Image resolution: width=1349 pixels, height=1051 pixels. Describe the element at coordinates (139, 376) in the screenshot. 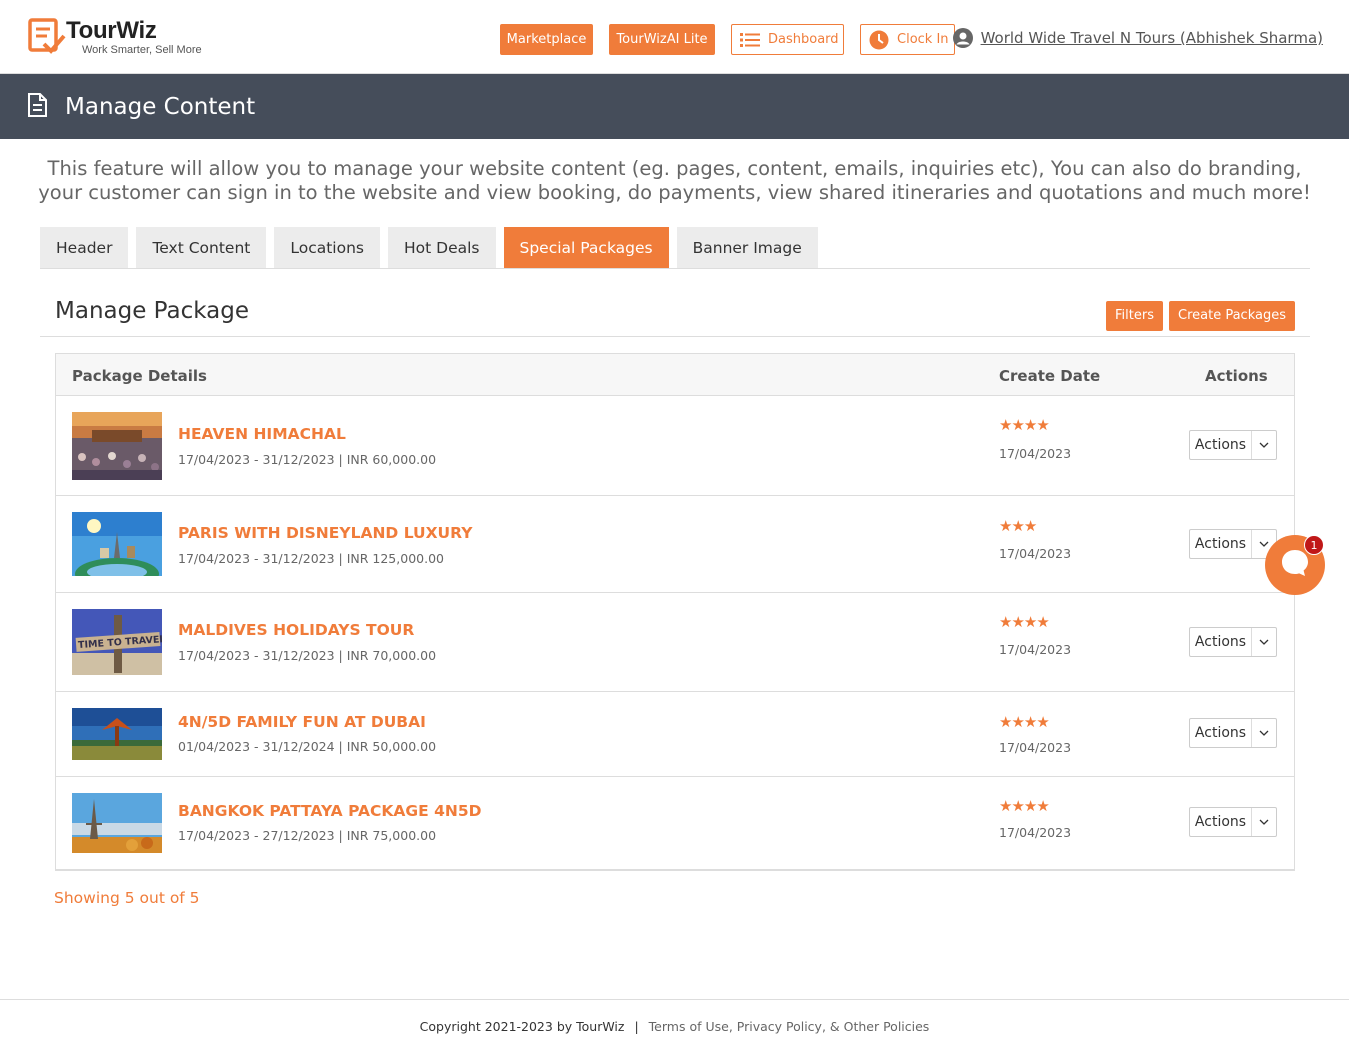

I see `col-package-details: Package Details` at that location.